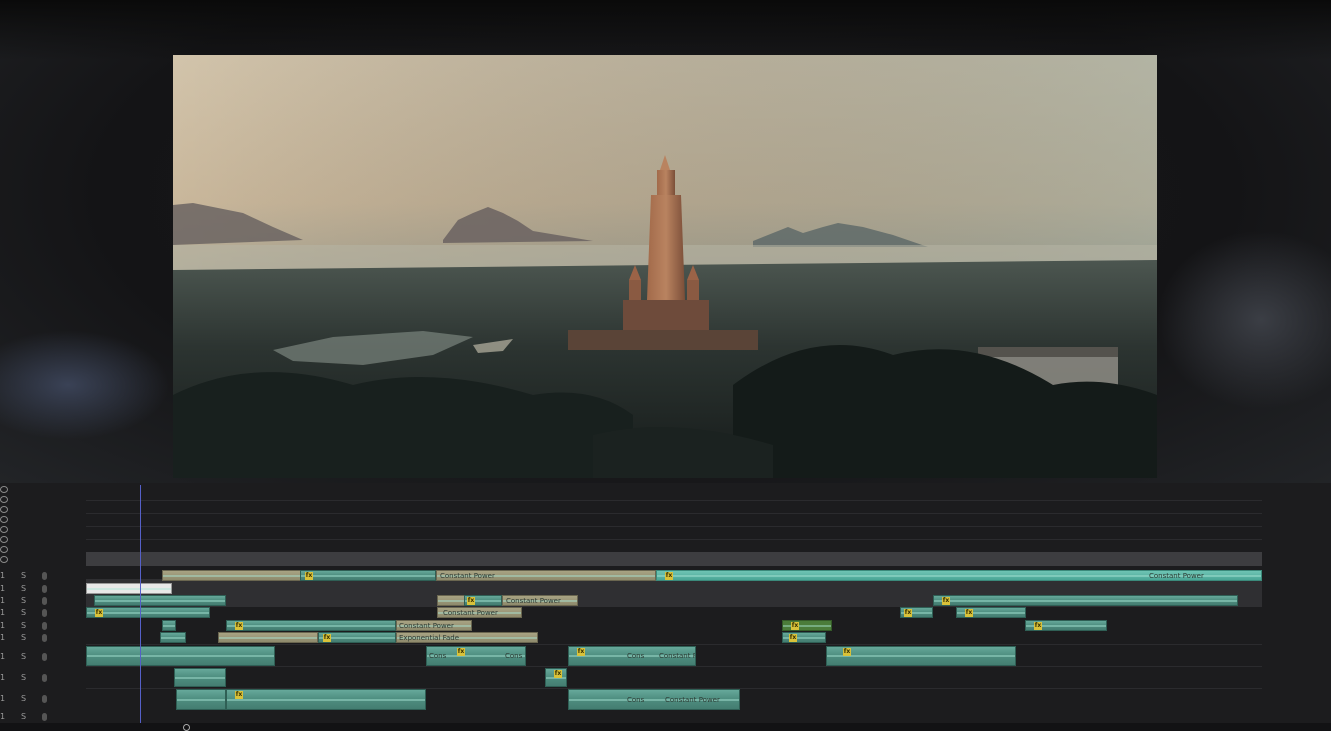  What do you see at coordinates (140, 604) in the screenshot?
I see `playhead` at bounding box center [140, 604].